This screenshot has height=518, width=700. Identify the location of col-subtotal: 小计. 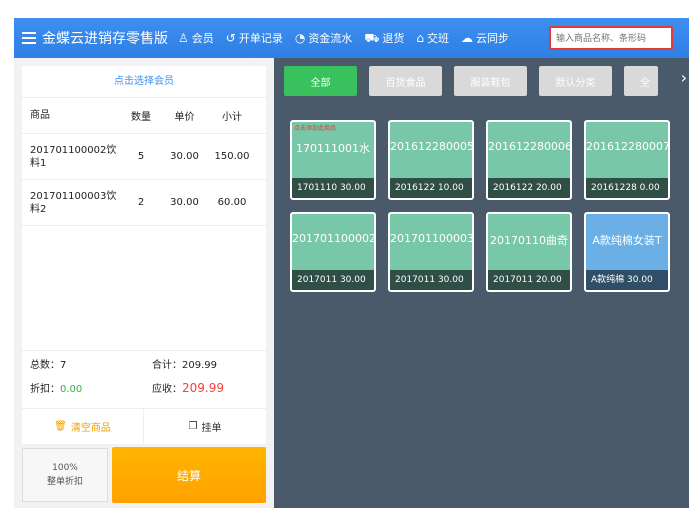
(232, 117).